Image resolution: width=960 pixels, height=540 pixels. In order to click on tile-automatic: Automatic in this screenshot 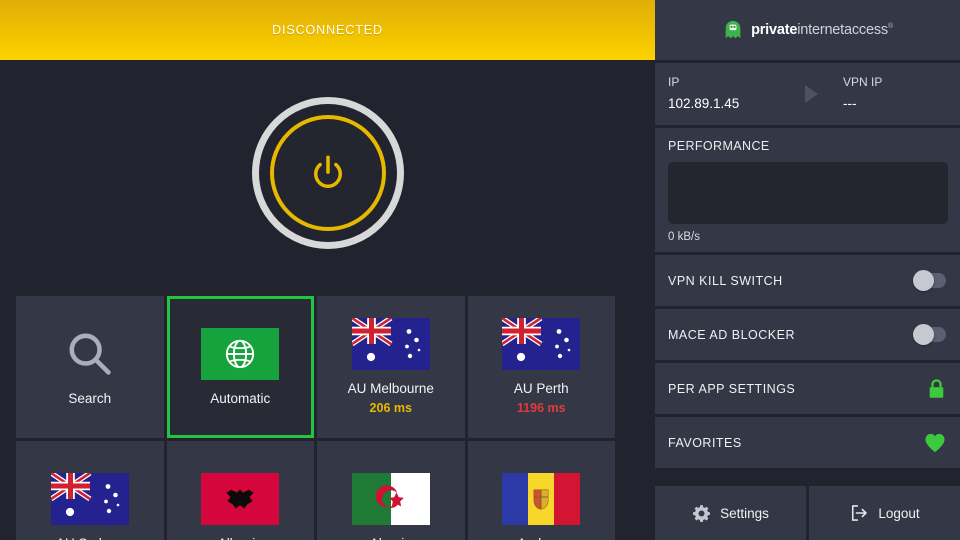, I will do `click(240, 367)`.